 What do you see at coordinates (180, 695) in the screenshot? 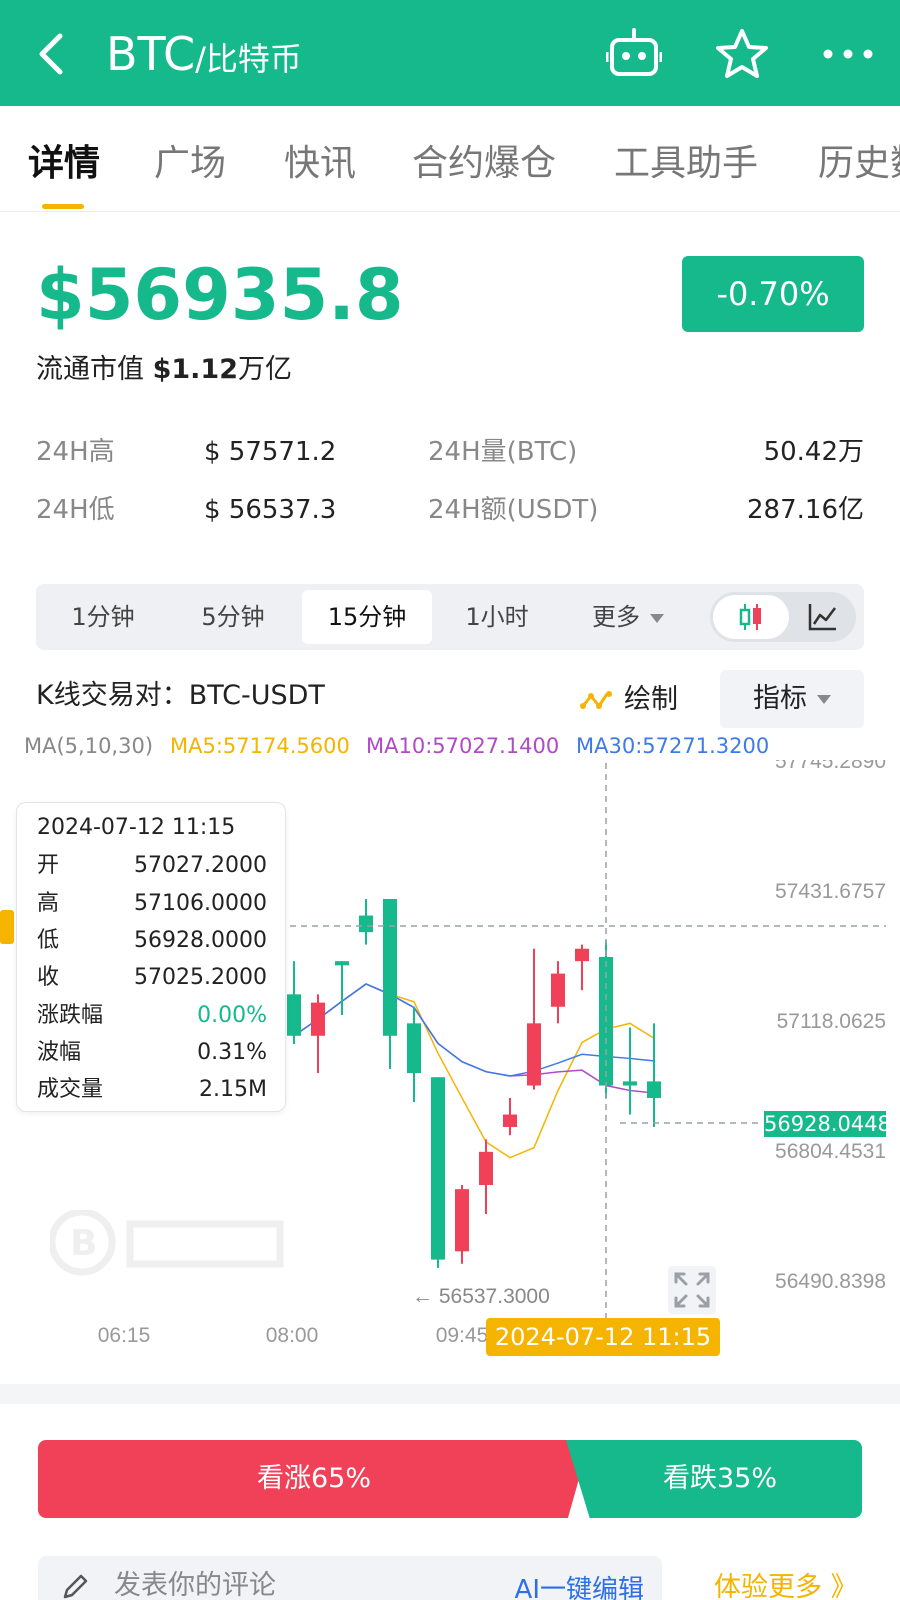
I see `trading-pair-label: K线交易对：BTC-USDT` at bounding box center [180, 695].